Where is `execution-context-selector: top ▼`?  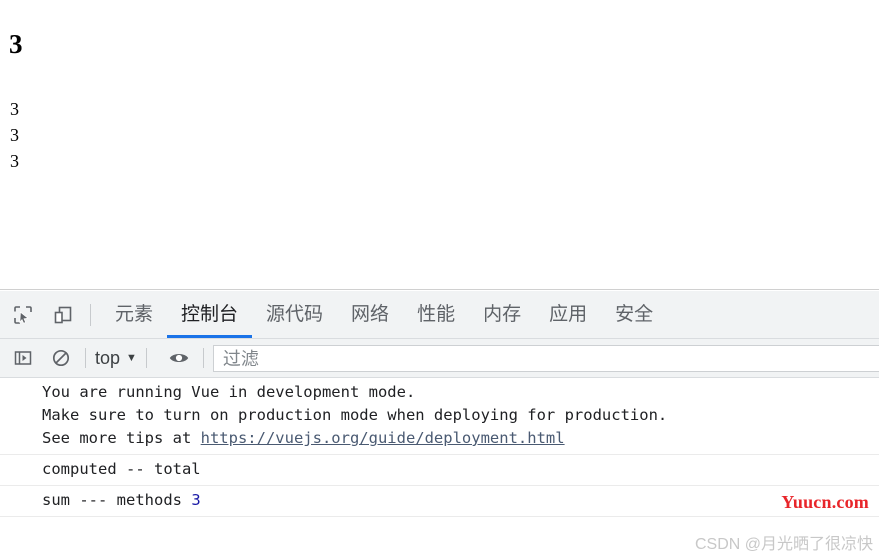 execution-context-selector: top ▼ is located at coordinates (116, 358).